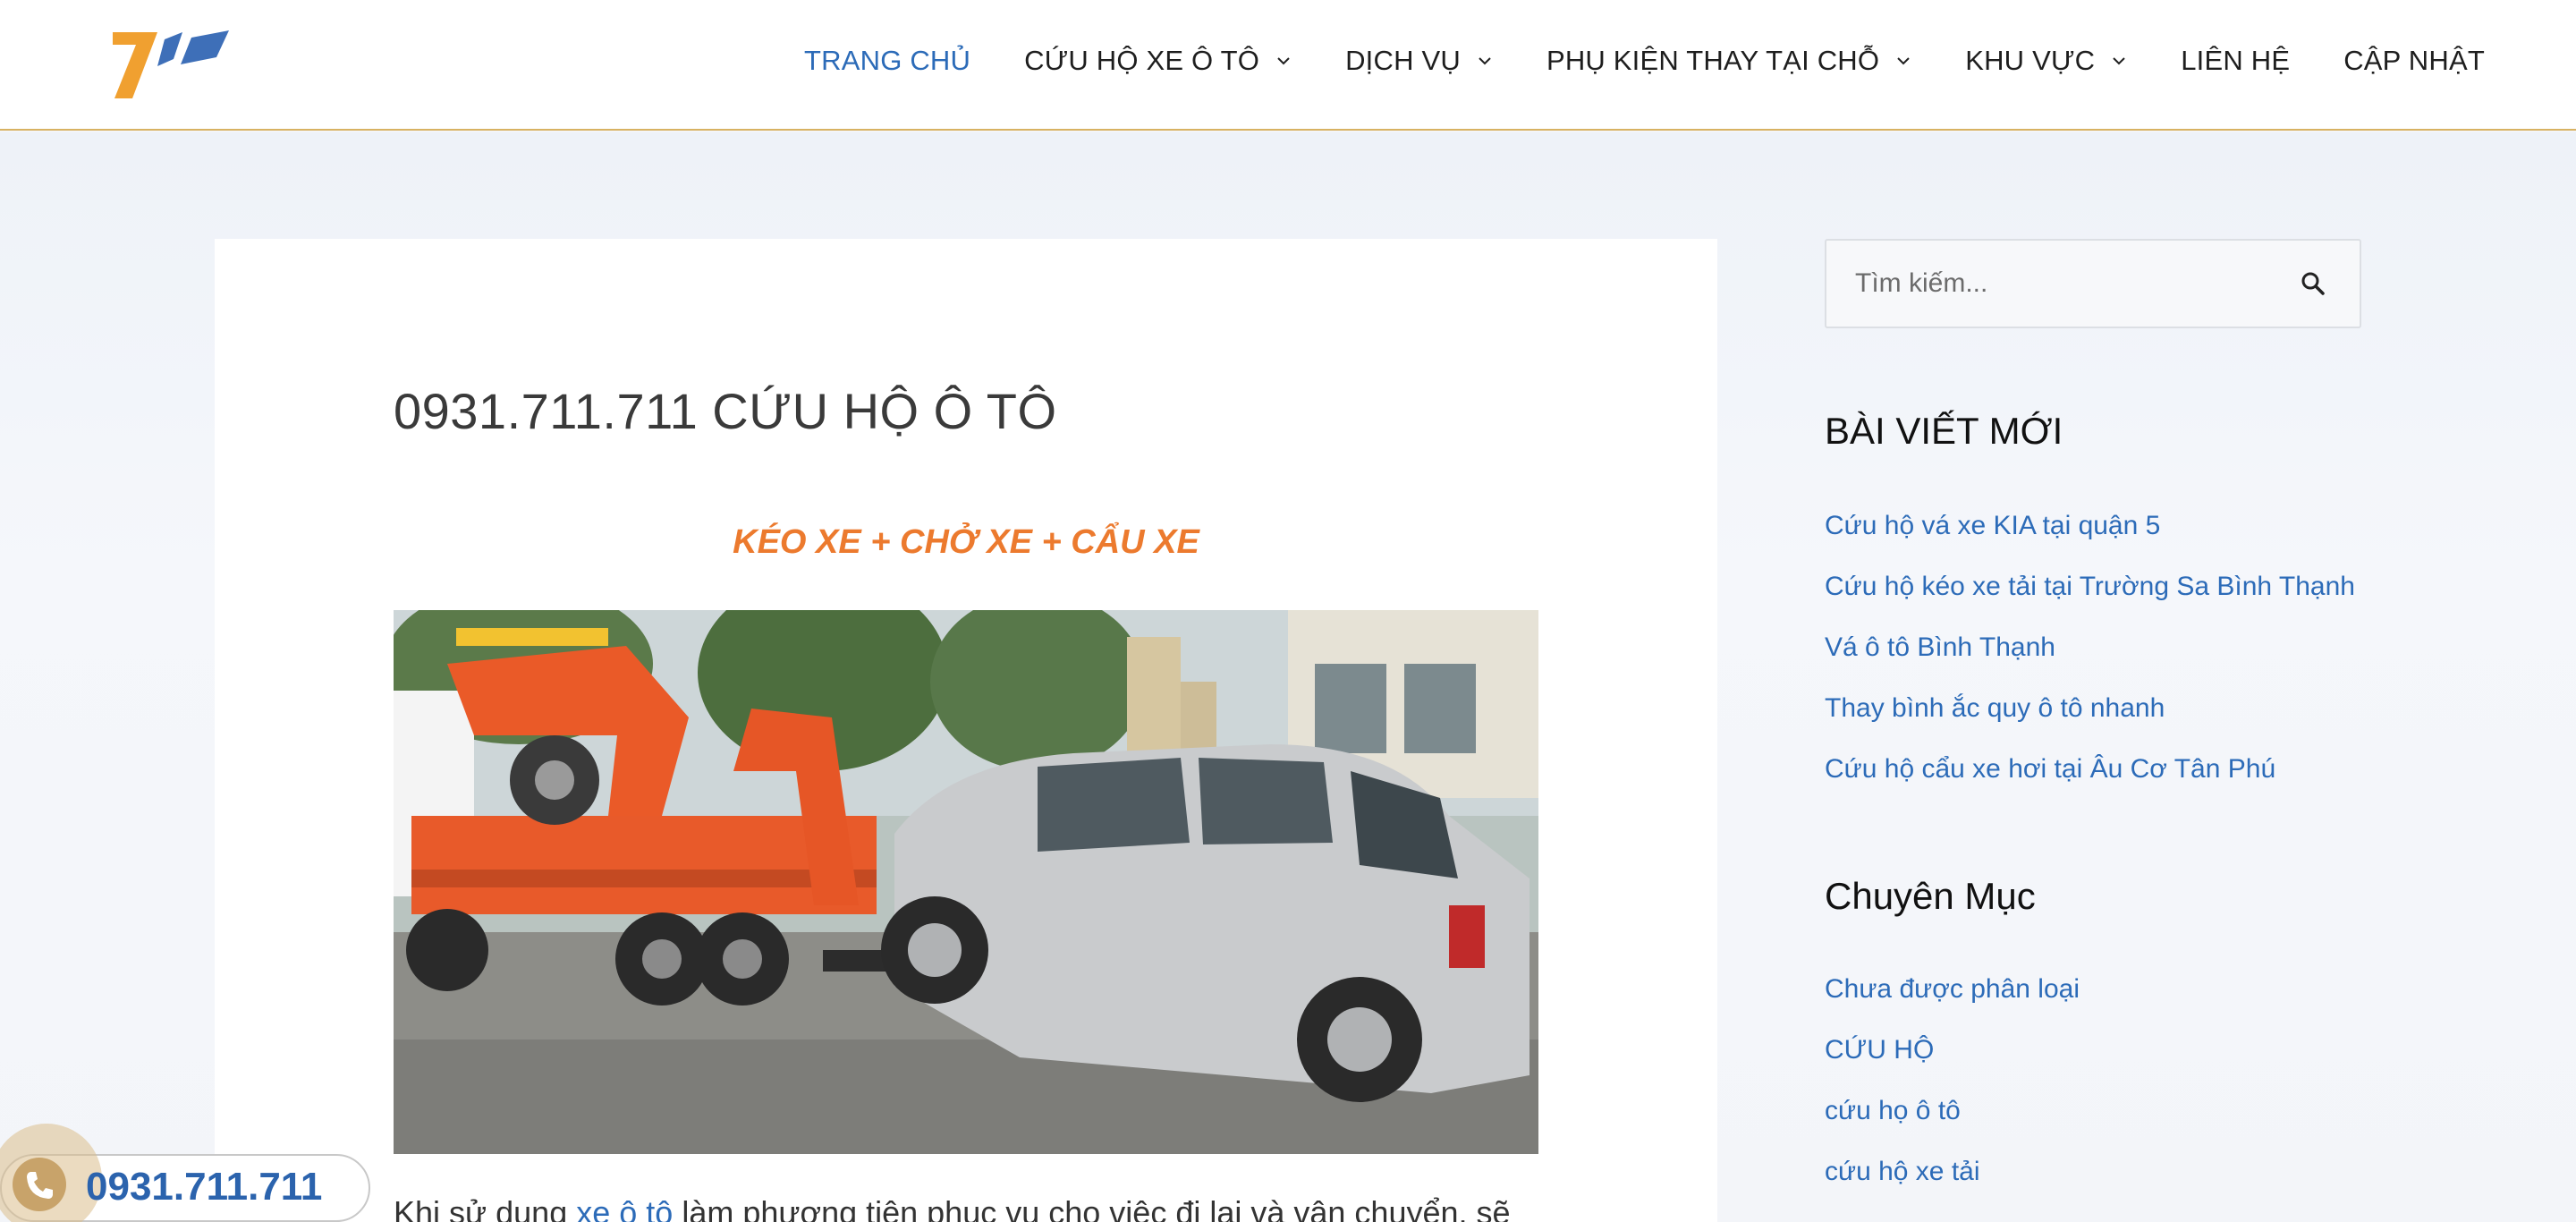 The height and width of the screenshot is (1222, 2576). Describe the element at coordinates (39, 1184) in the screenshot. I see `phone-icon` at that location.